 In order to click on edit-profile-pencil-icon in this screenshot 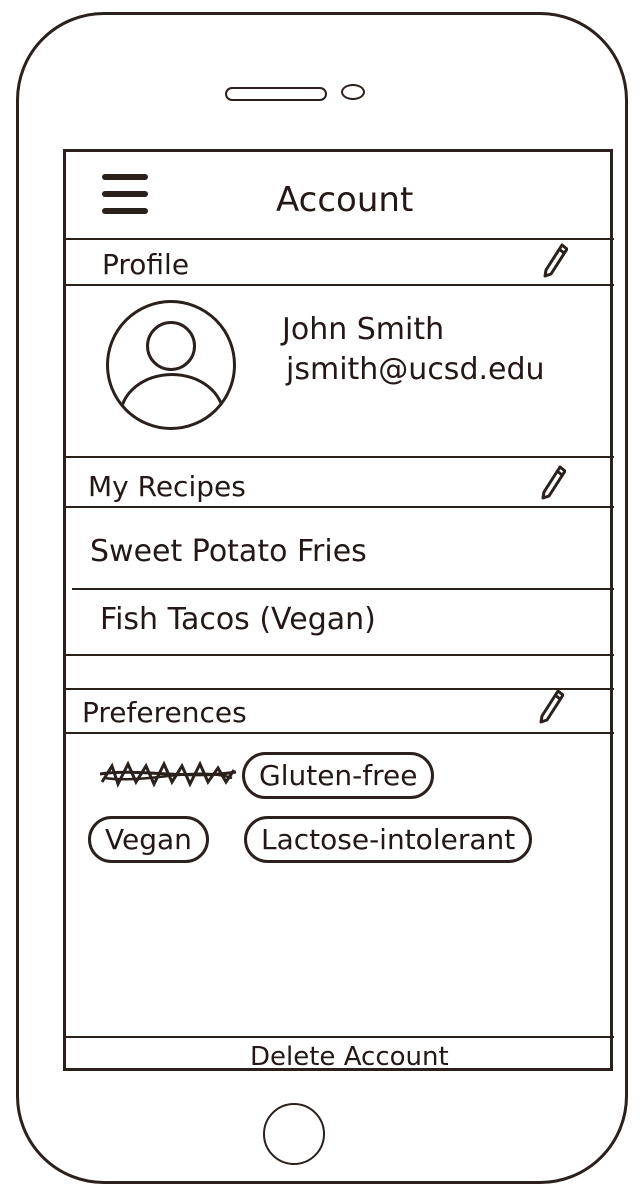, I will do `click(555, 260)`.